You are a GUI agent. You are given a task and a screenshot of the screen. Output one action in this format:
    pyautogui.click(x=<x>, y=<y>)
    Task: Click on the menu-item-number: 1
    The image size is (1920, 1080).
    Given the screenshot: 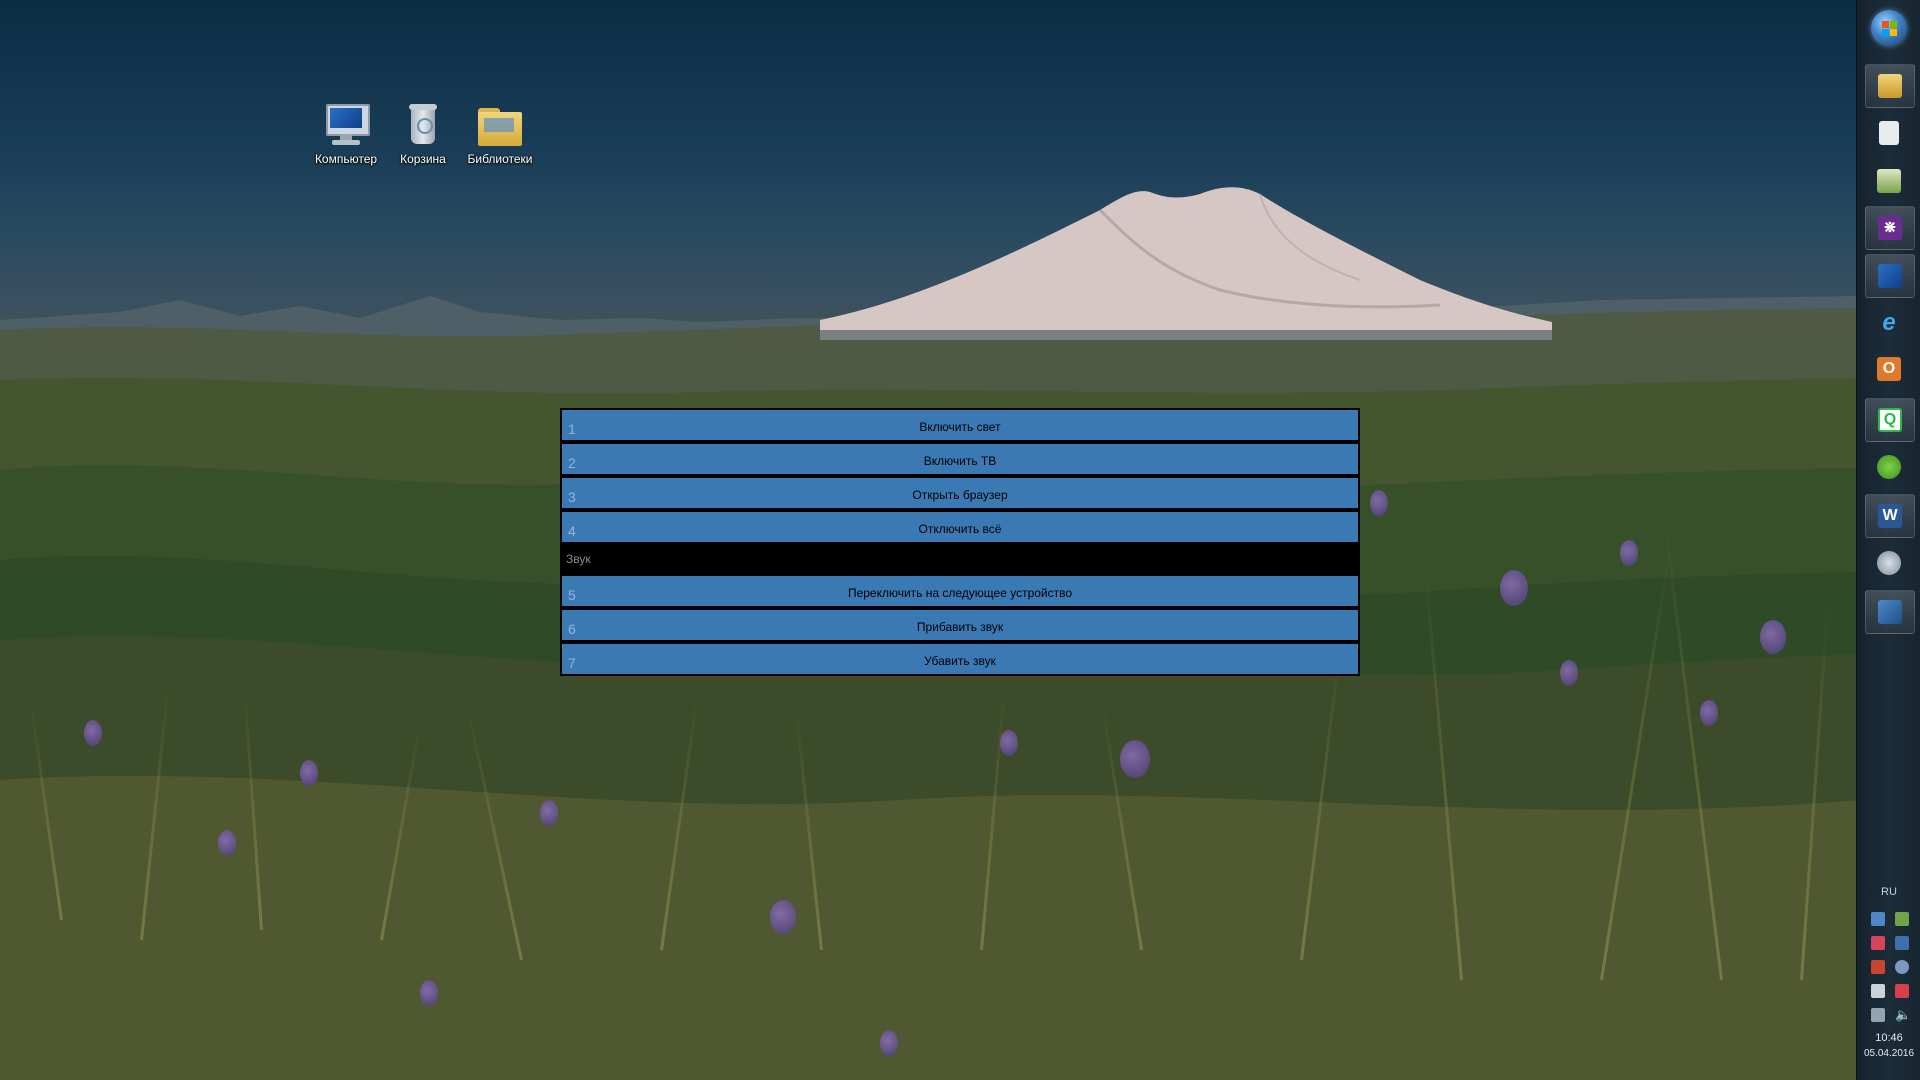 What is the action you would take?
    pyautogui.click(x=572, y=429)
    